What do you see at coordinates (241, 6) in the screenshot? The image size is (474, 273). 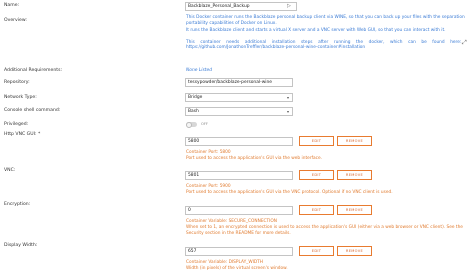 I see `name-input: Backblaze_Personal_Backup` at bounding box center [241, 6].